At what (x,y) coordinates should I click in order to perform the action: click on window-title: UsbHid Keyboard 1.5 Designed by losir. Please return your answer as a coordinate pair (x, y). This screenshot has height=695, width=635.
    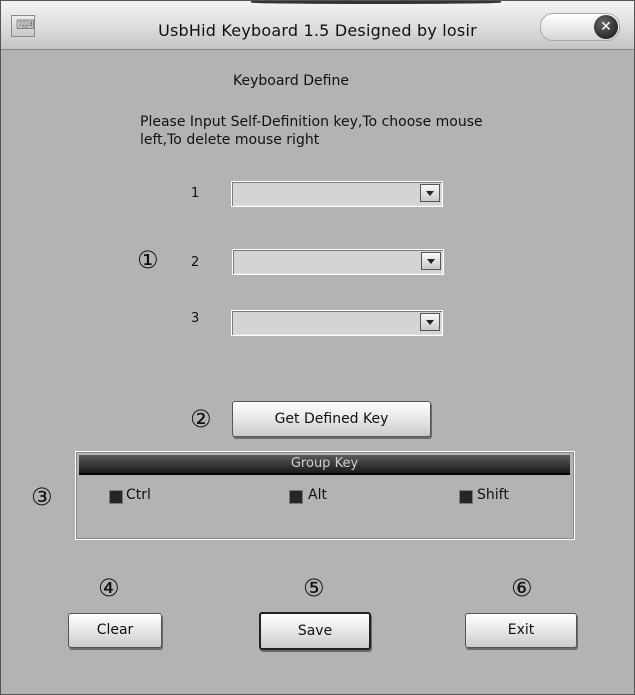
    Looking at the image, I should click on (317, 30).